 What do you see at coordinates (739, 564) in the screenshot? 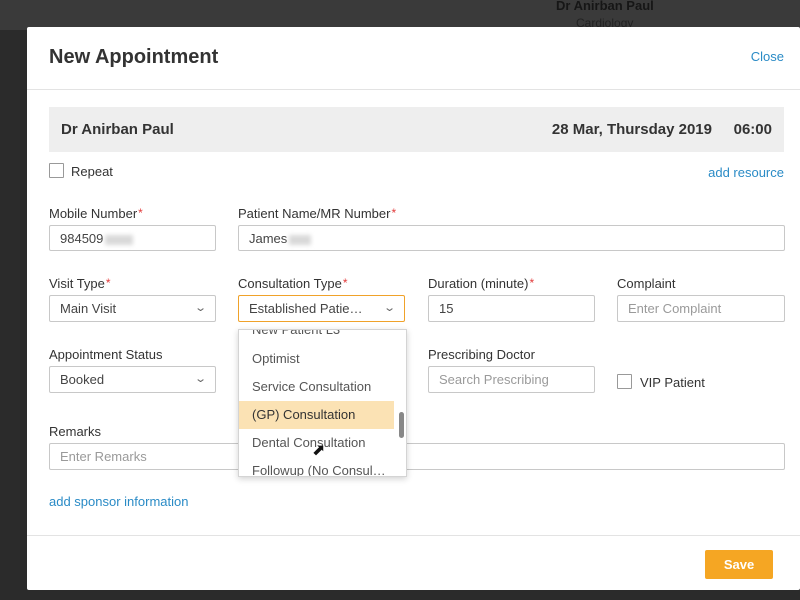
I see `save-button: Save` at bounding box center [739, 564].